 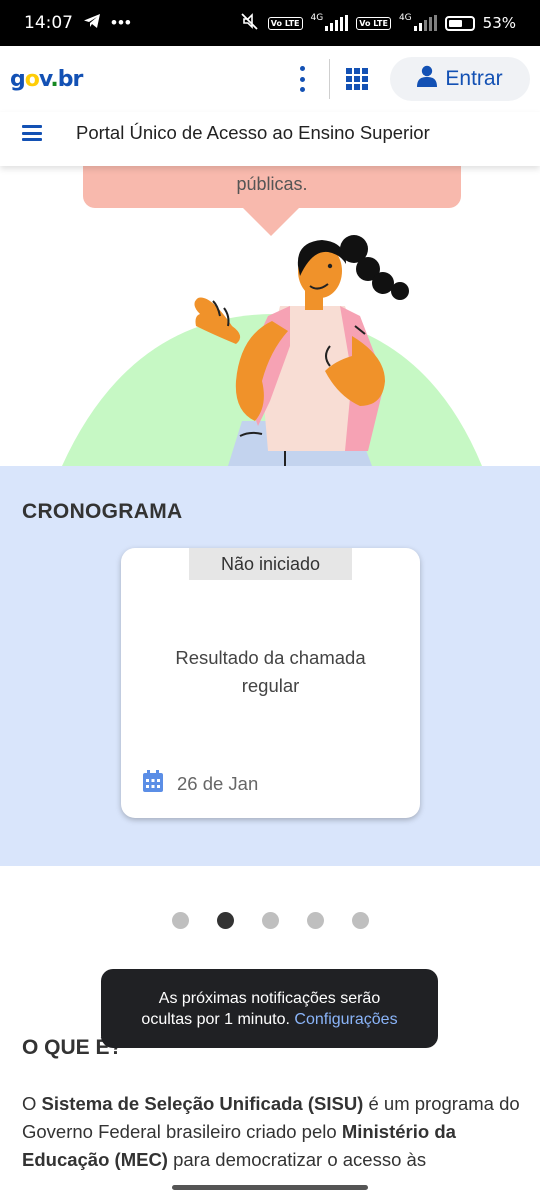 What do you see at coordinates (270, 79) in the screenshot?
I see `header: gov.br Entrar` at bounding box center [270, 79].